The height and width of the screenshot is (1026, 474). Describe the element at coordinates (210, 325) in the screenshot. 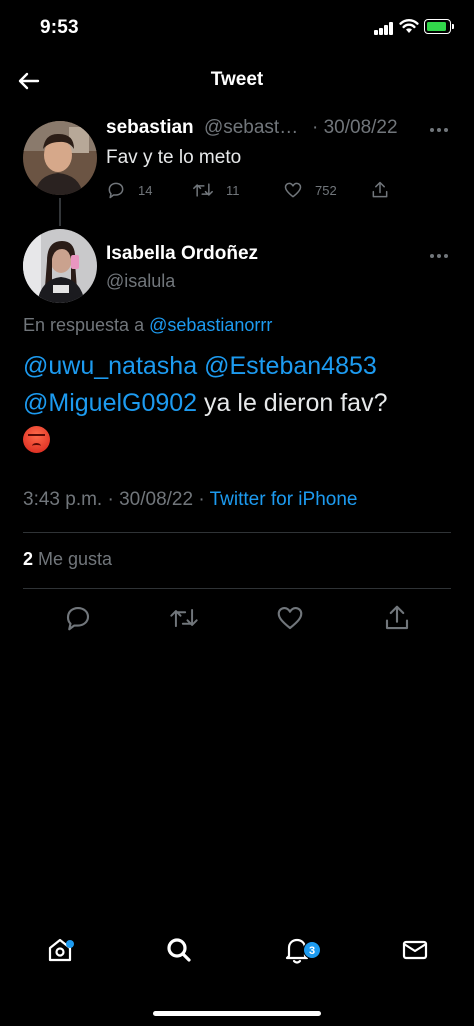

I see `reply-to-link: @sebastianorrr` at that location.